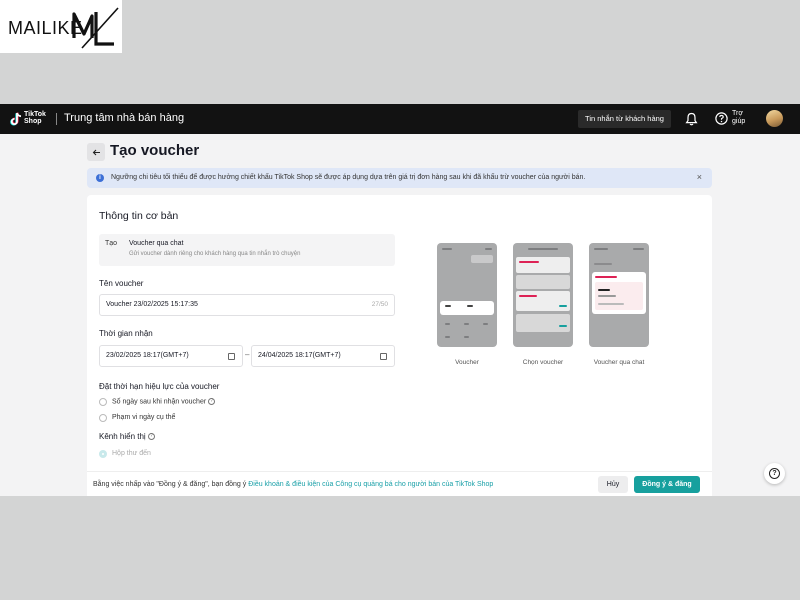  I want to click on preview-voucher, so click(467, 295).